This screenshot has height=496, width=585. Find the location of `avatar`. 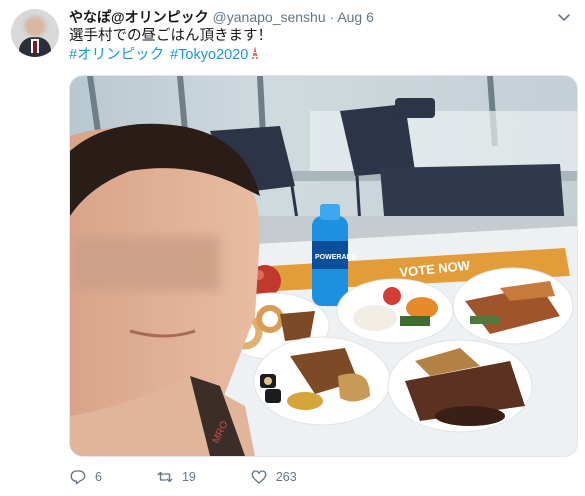

avatar is located at coordinates (35, 33).